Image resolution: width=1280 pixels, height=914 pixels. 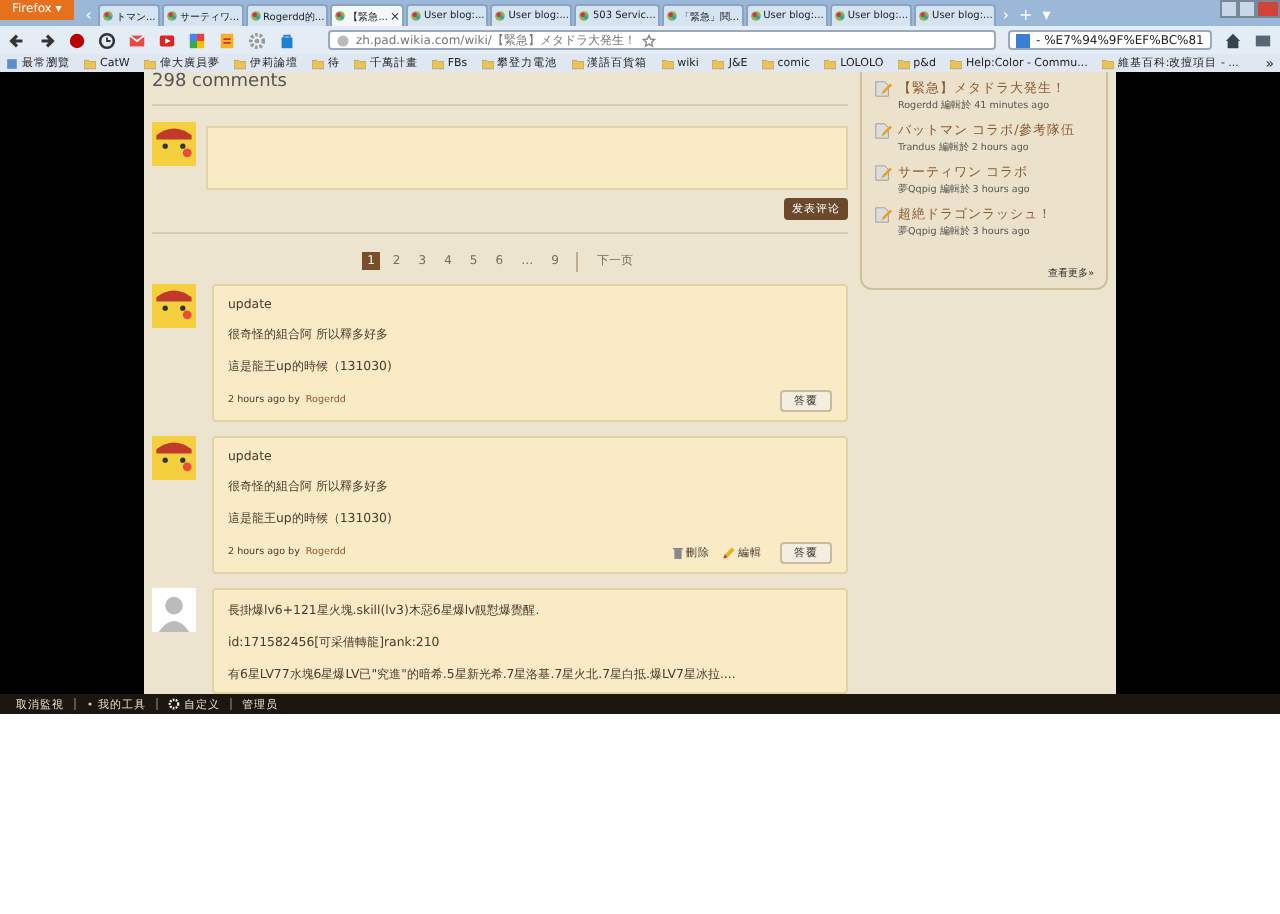 What do you see at coordinates (678, 553) in the screenshot?
I see `trash-icon` at bounding box center [678, 553].